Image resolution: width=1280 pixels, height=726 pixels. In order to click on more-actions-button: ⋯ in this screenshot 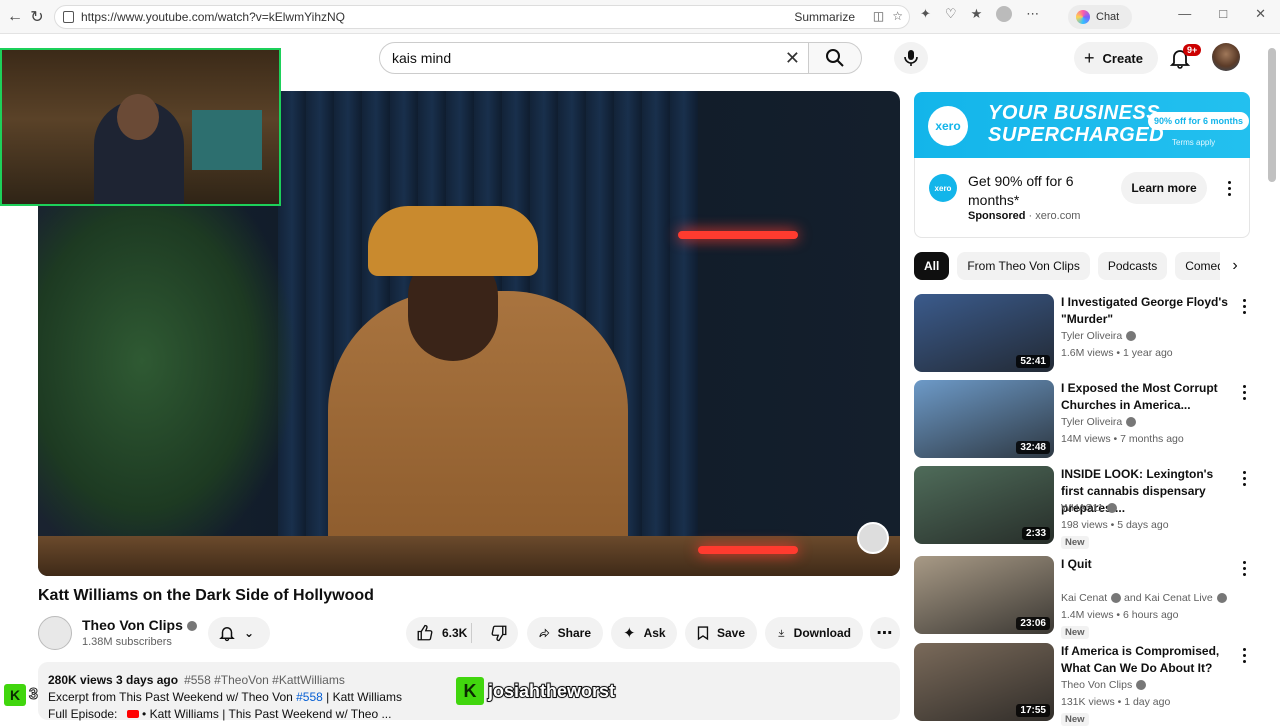, I will do `click(885, 633)`.